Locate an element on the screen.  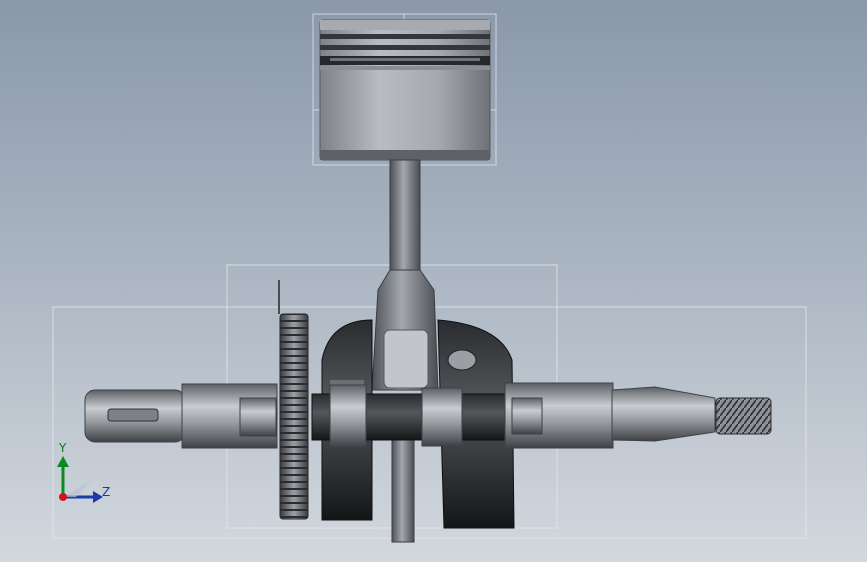
crankshaft is located at coordinates (400, 415).